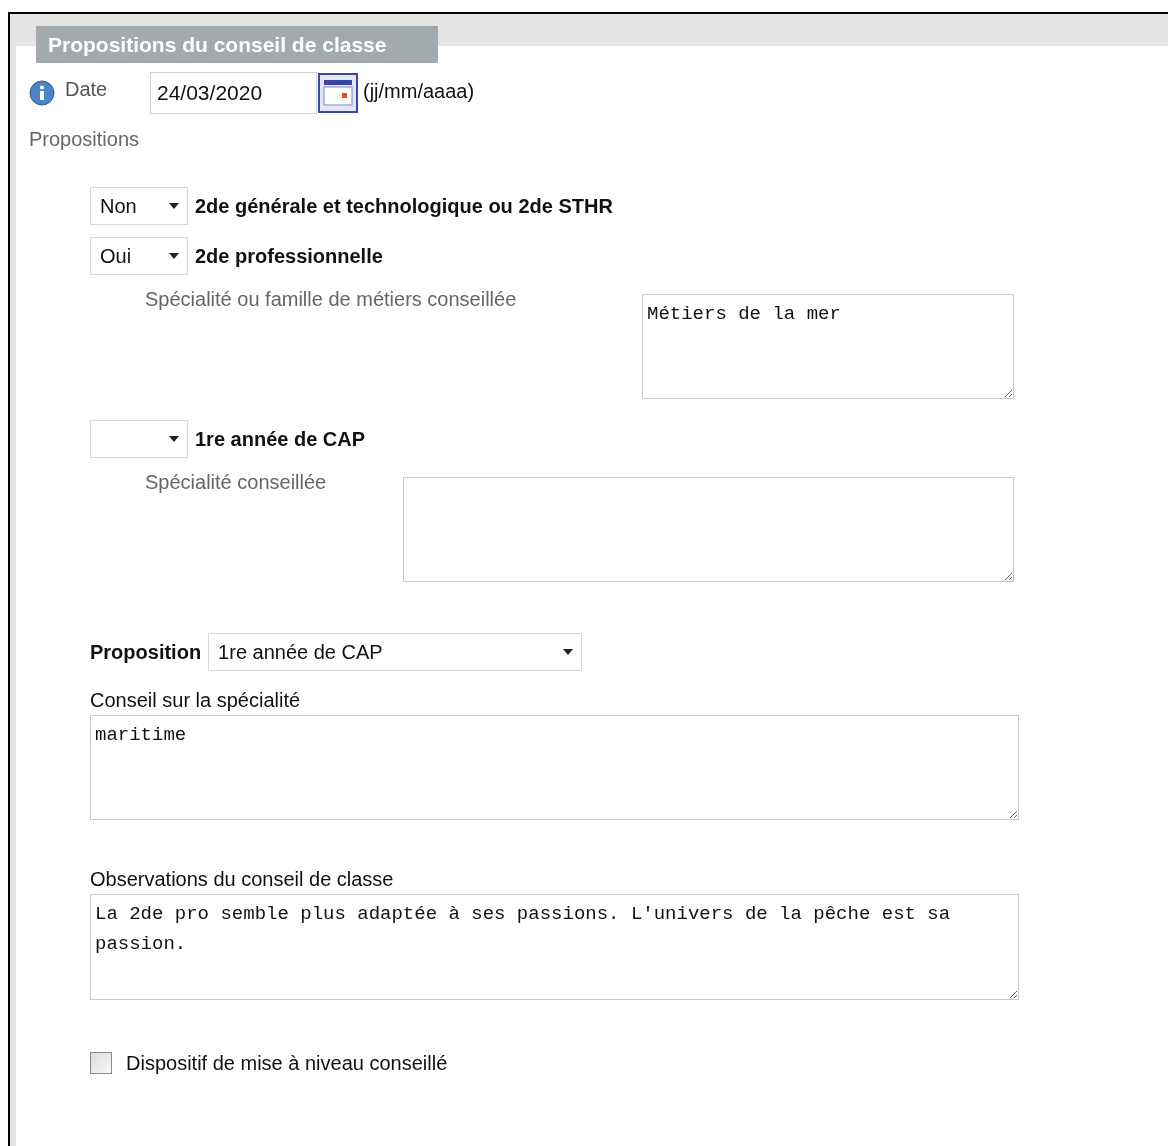 This screenshot has height=1146, width=1168. I want to click on dropdown: Non, so click(139, 206).